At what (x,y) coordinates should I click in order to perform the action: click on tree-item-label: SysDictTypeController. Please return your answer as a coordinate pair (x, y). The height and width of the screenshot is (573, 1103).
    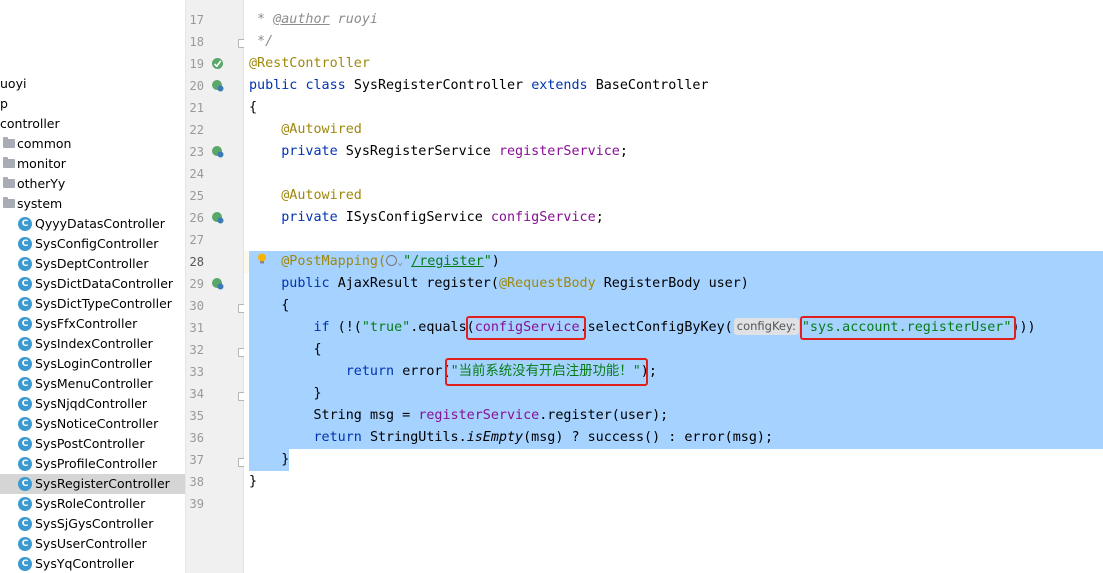
    Looking at the image, I should click on (103, 303).